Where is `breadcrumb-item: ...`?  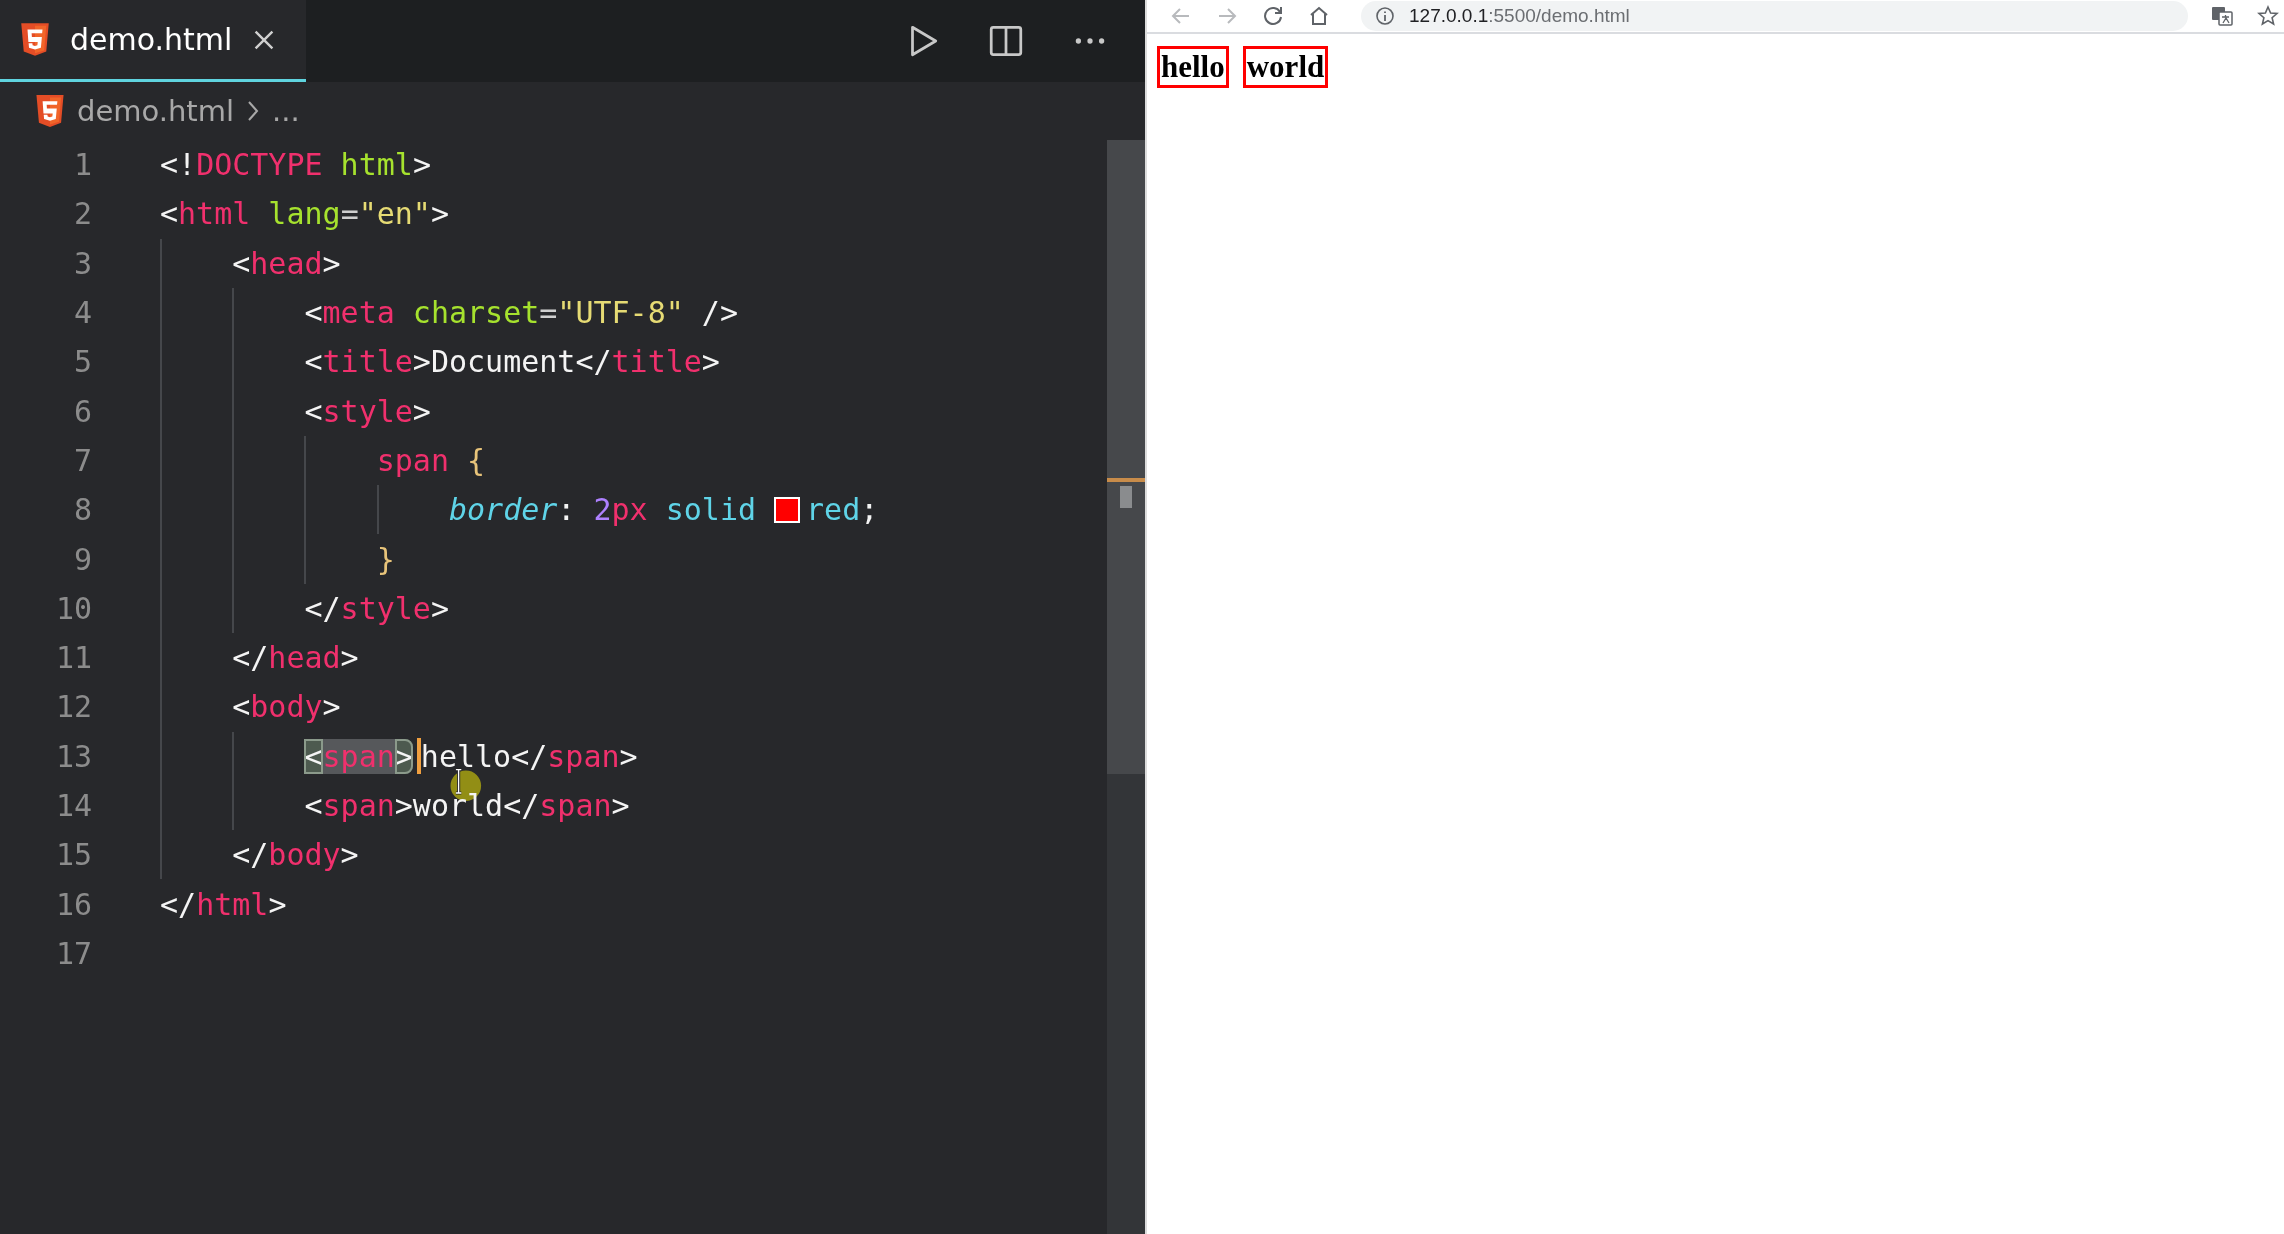 breadcrumb-item: ... is located at coordinates (286, 111).